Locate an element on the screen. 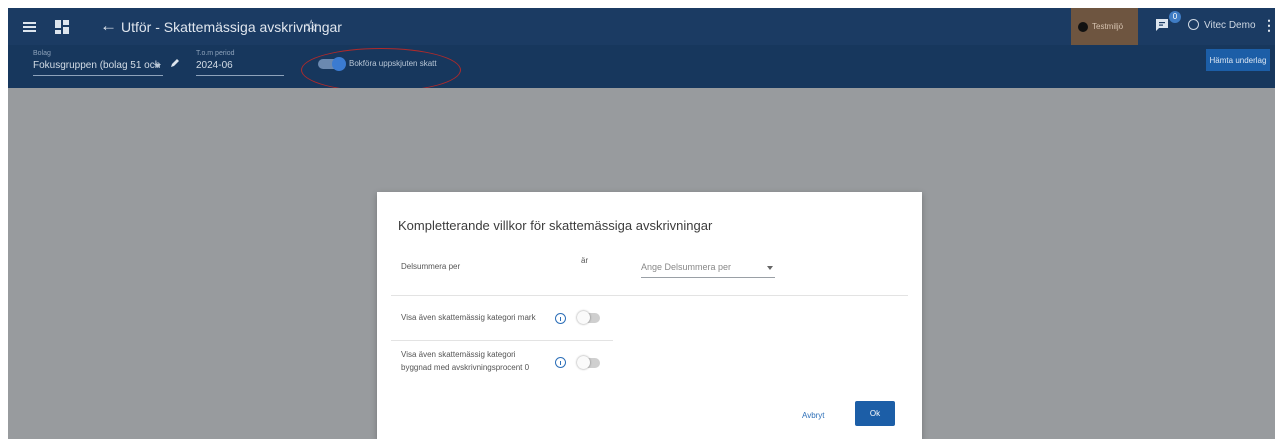 The image size is (1282, 439). option-building-toggle is located at coordinates (588, 362).